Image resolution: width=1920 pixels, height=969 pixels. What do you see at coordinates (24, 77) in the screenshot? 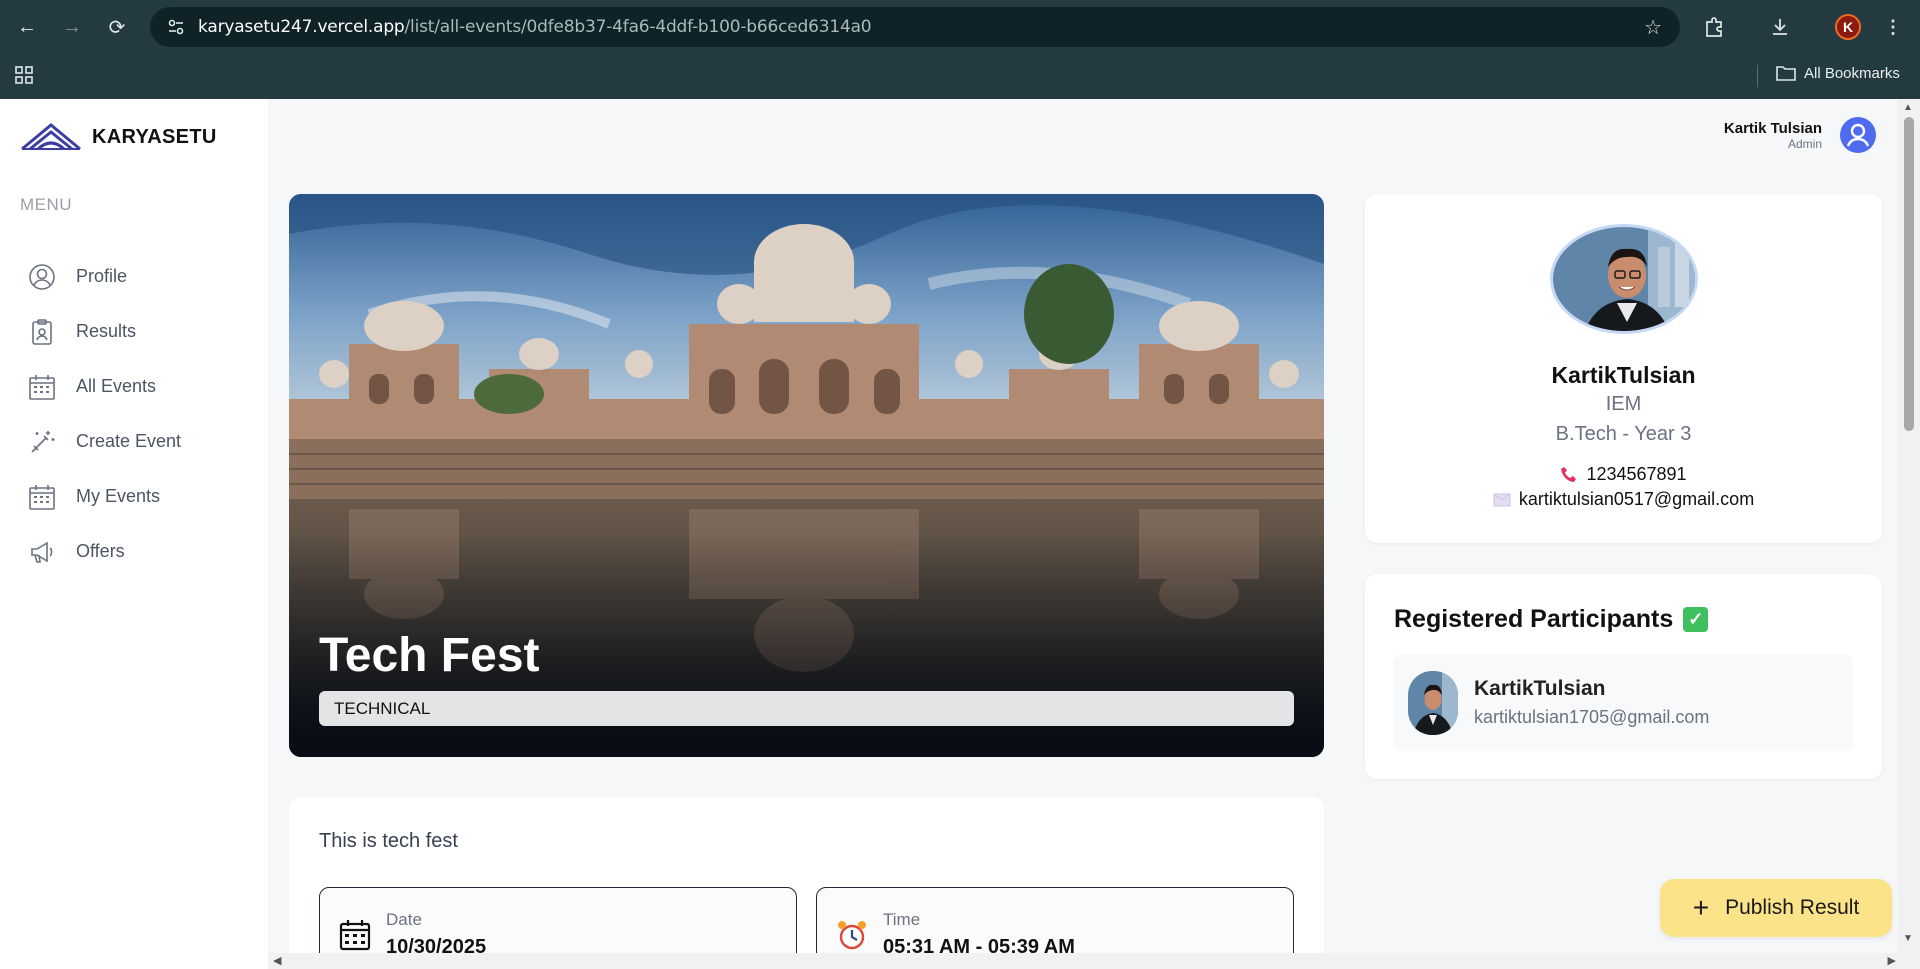
I see `apps-grid-icon` at bounding box center [24, 77].